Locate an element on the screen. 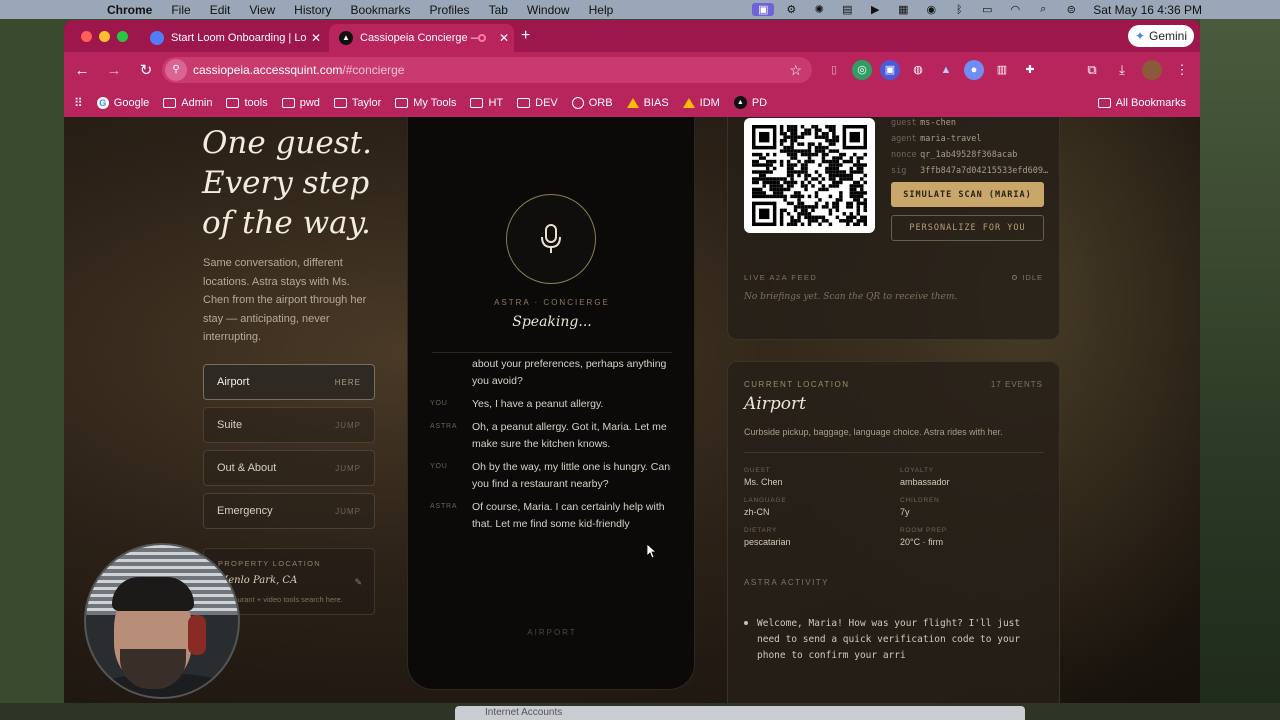  site-info-icon: ⚲ is located at coordinates (176, 70).